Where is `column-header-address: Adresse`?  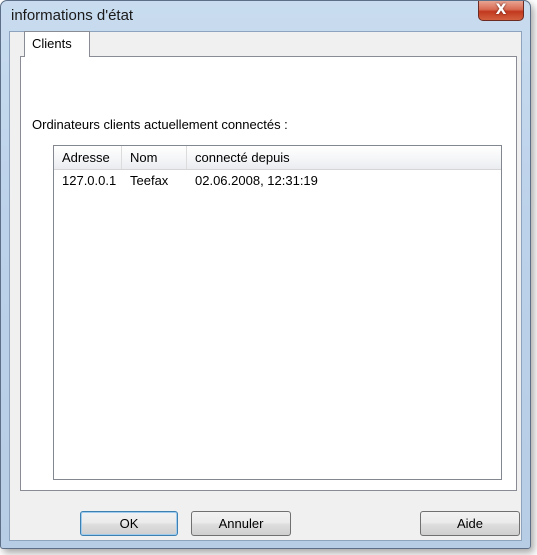 column-header-address: Adresse is located at coordinates (88, 157).